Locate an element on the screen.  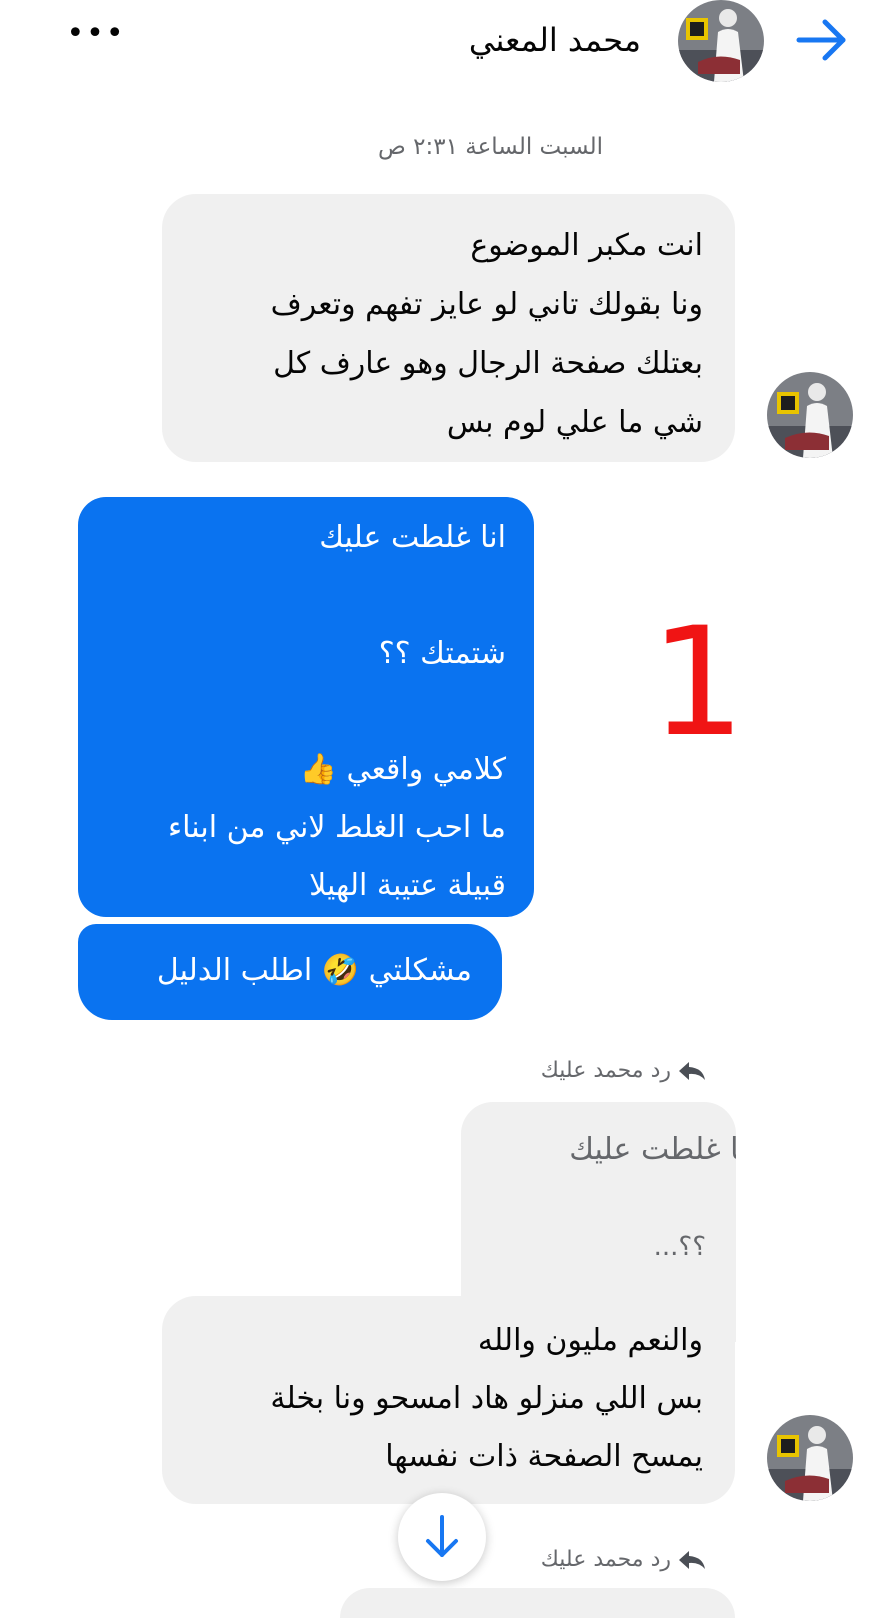
contact-name: محمد المعني is located at coordinates (555, 40).